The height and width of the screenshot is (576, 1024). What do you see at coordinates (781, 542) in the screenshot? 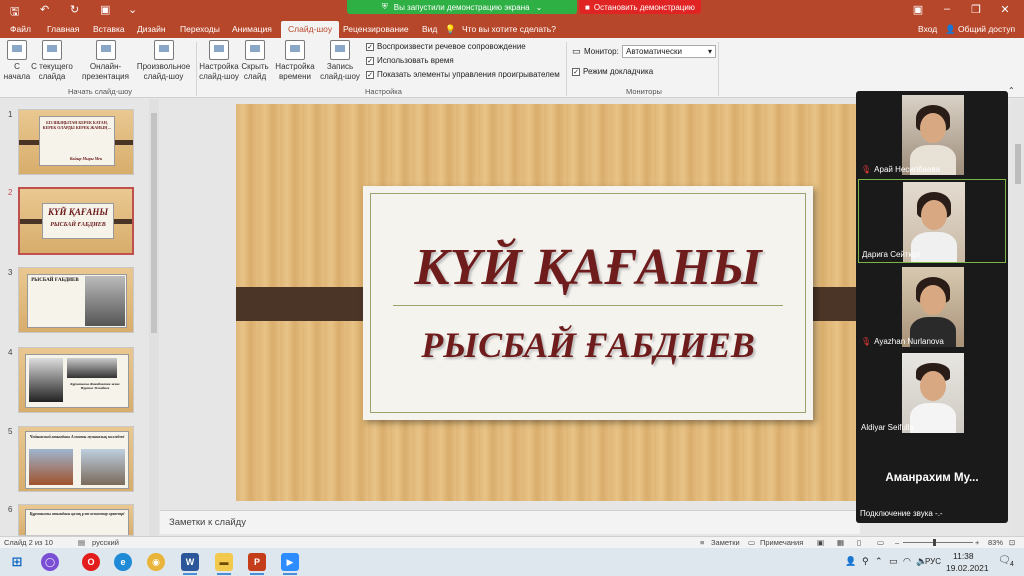
I see `comments-toggle: Примечания` at bounding box center [781, 542].